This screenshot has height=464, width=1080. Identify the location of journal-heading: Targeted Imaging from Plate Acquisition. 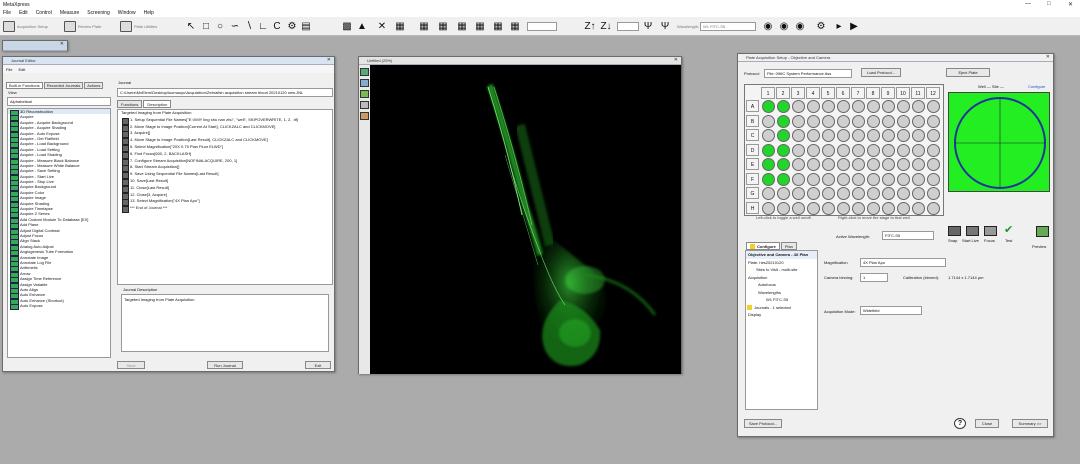
(225, 113).